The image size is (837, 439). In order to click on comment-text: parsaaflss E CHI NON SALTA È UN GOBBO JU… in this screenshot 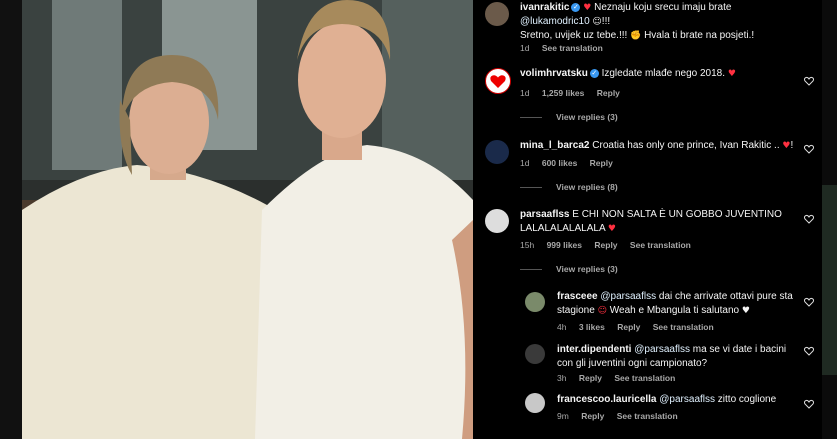, I will do `click(655, 222)`.